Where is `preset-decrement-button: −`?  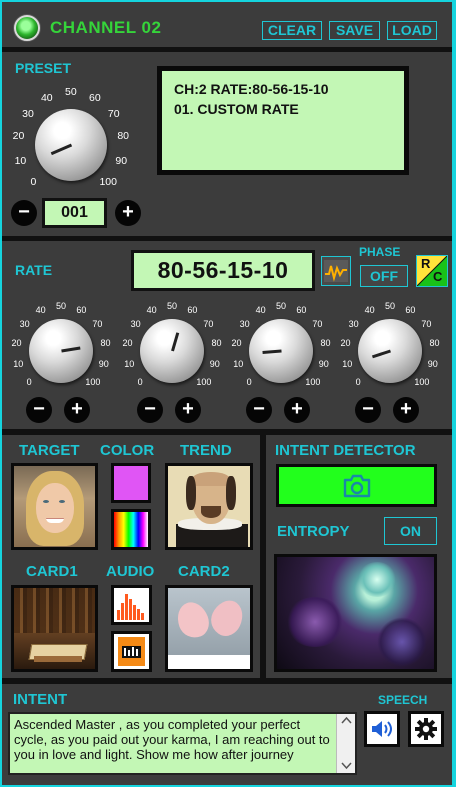 preset-decrement-button: − is located at coordinates (24, 213).